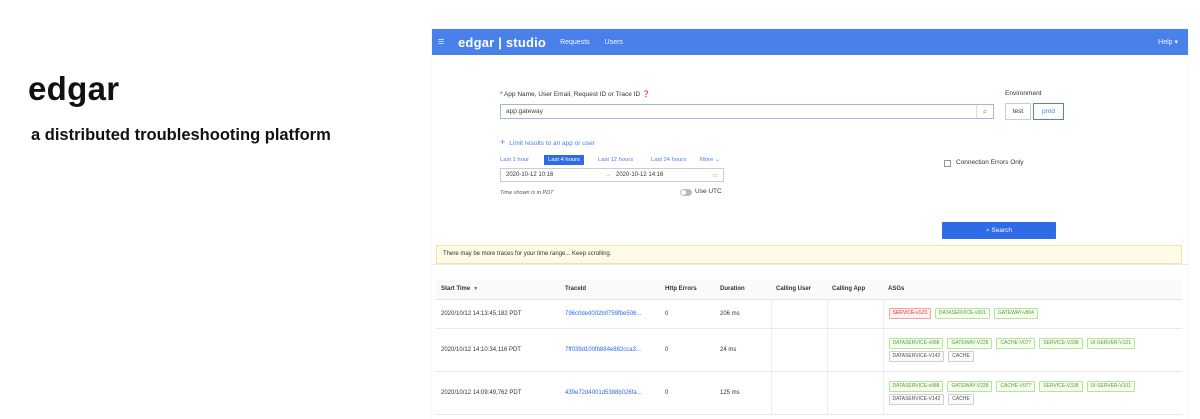 The image size is (1200, 419). What do you see at coordinates (181, 135) in the screenshot?
I see `slide-subtitle: a distributed troubleshooting platform` at bounding box center [181, 135].